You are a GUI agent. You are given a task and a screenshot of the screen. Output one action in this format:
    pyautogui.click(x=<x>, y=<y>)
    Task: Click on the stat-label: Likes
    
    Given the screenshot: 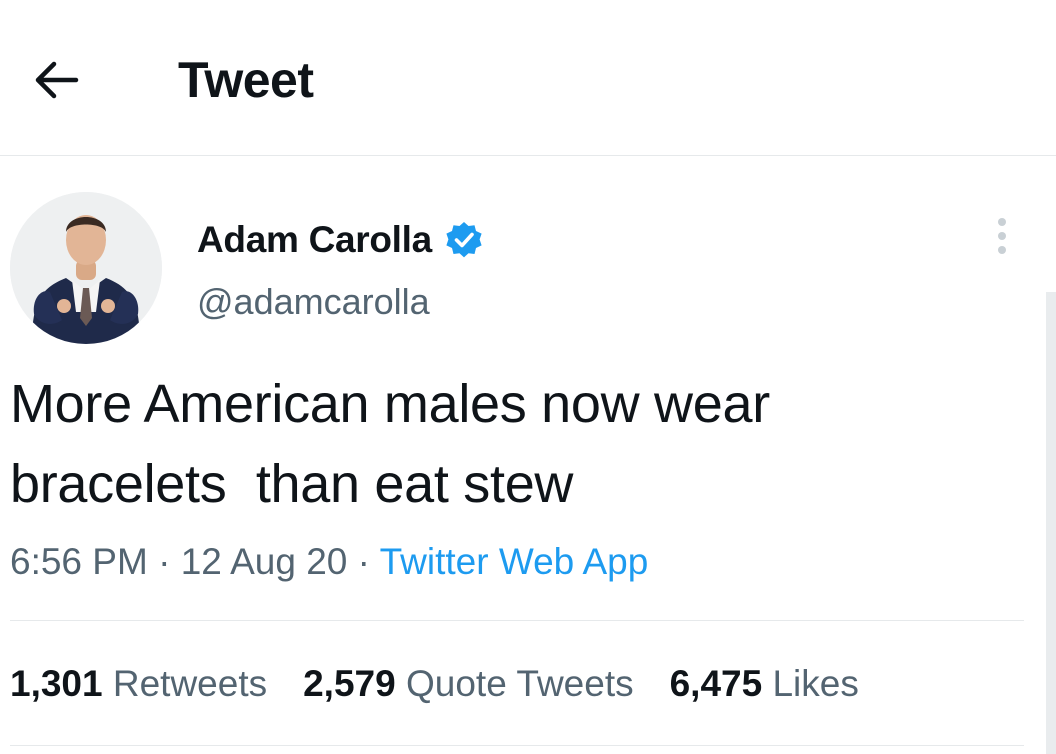 What is the action you would take?
    pyautogui.click(x=815, y=683)
    